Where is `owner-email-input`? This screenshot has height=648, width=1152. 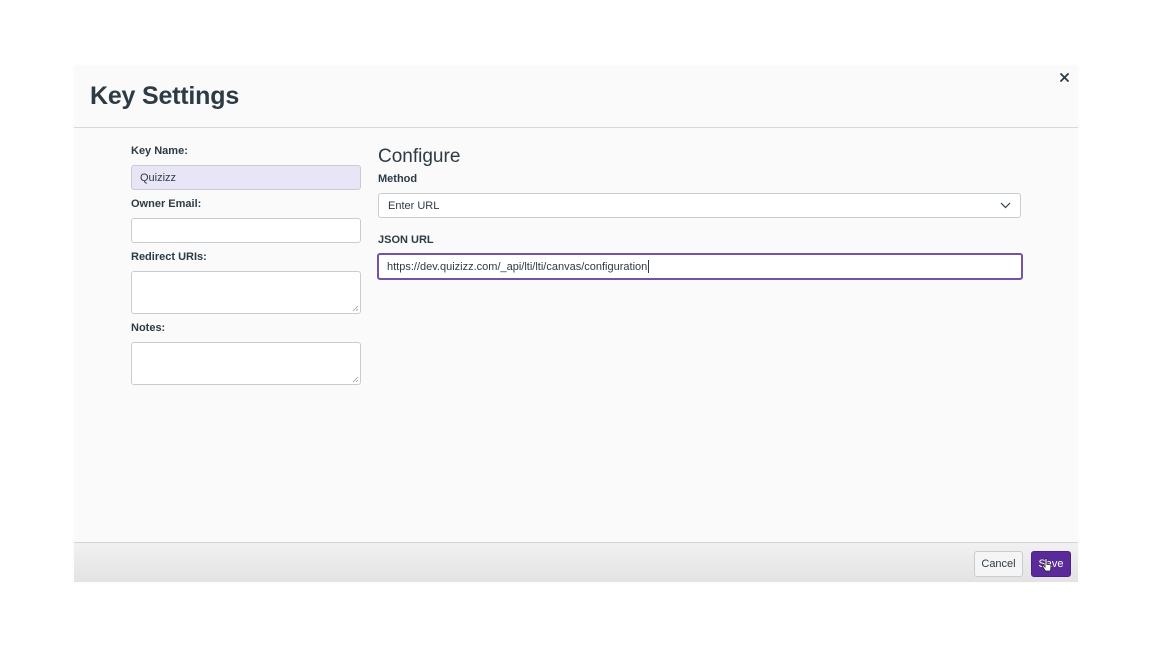 owner-email-input is located at coordinates (246, 230).